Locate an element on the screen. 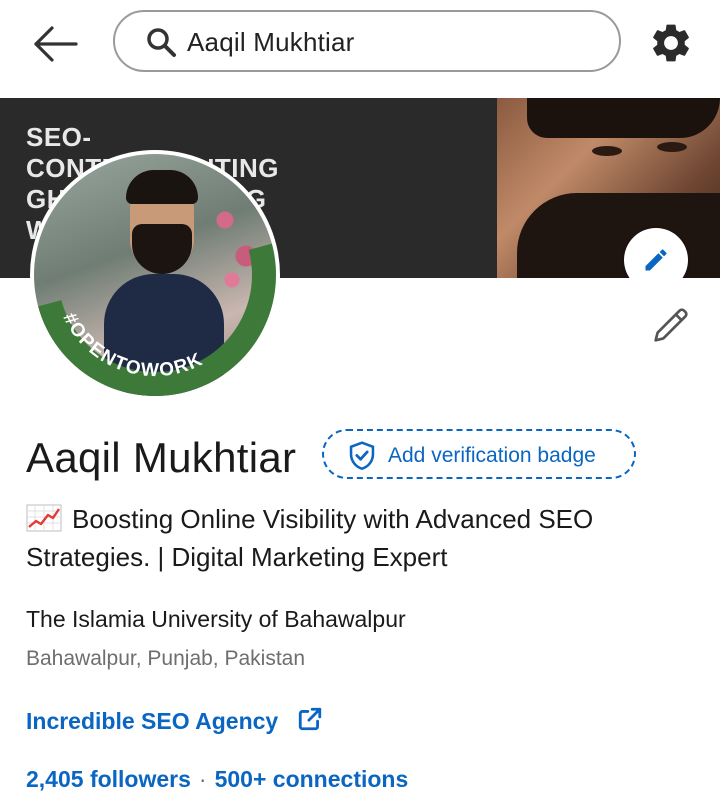 The width and height of the screenshot is (720, 799). search-input: Aaqil Mukhtiar is located at coordinates (367, 41).